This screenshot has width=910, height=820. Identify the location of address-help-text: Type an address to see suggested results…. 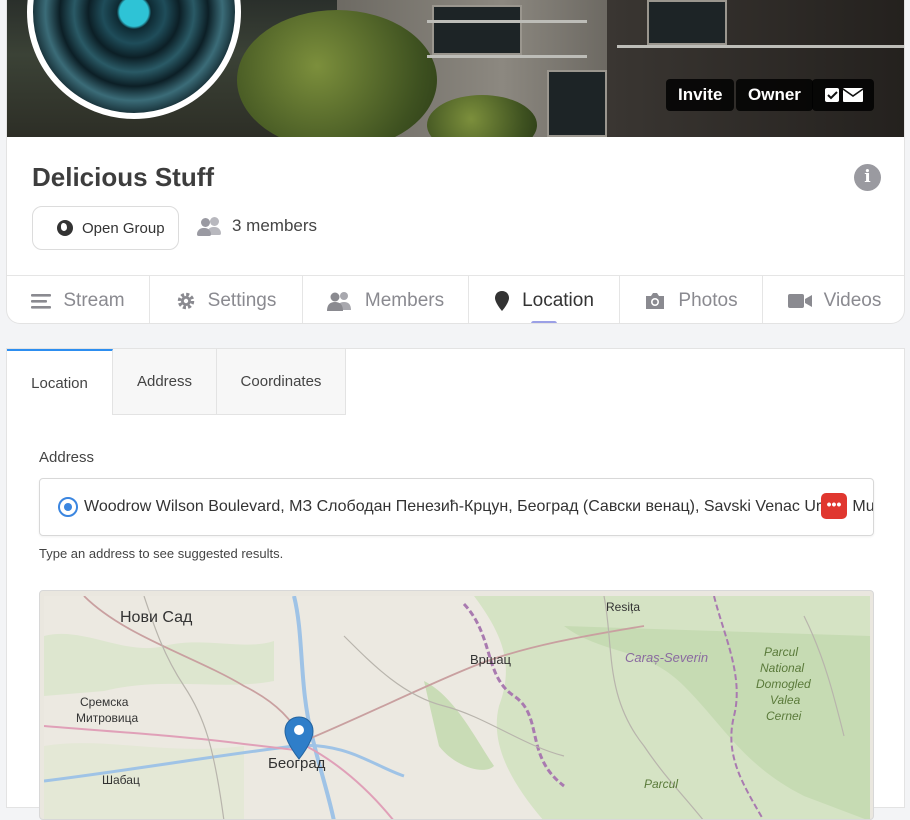
(161, 553).